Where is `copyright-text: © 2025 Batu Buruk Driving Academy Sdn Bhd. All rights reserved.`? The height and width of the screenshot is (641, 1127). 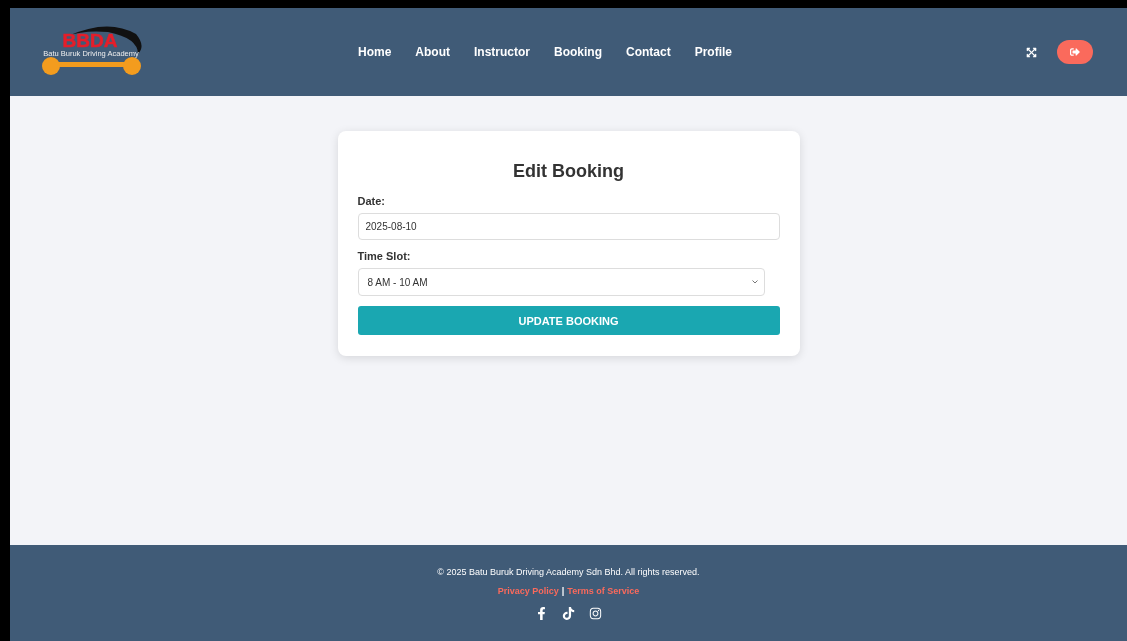
copyright-text: © 2025 Batu Buruk Driving Academy Sdn Bhd. All rights reserved. is located at coordinates (568, 572).